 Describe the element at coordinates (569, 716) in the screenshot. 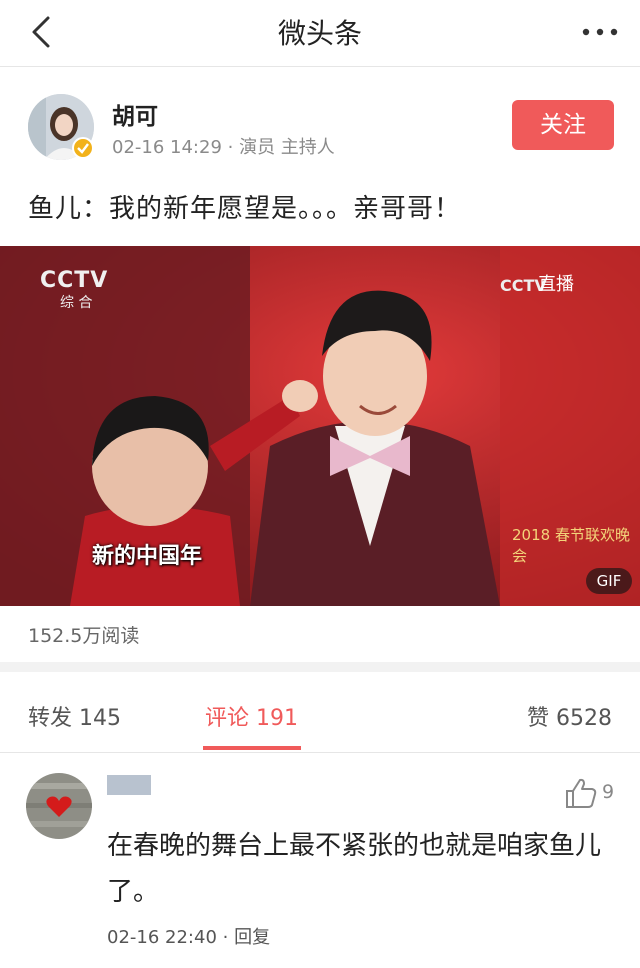

I see `tab-likes: 赞 6528` at that location.